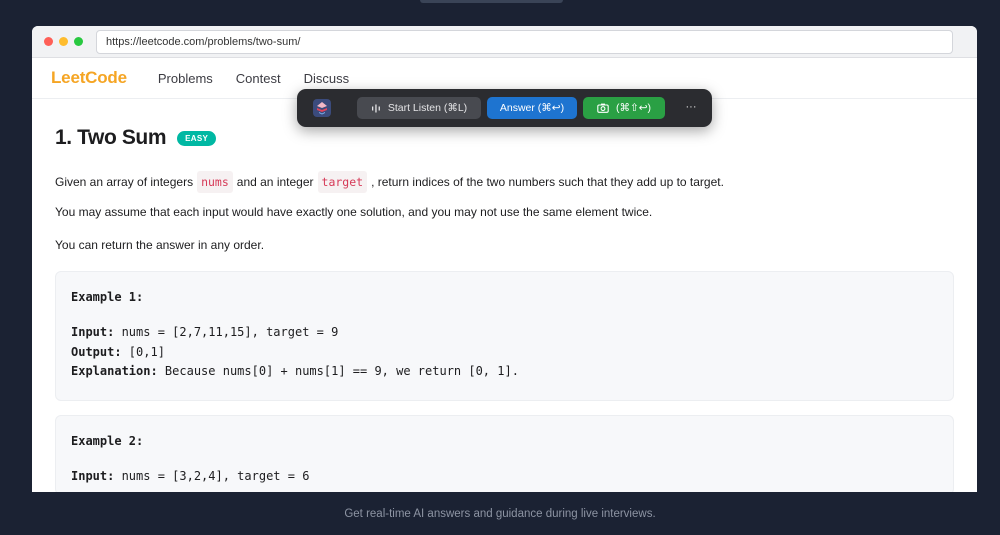  Describe the element at coordinates (491, 1) in the screenshot. I see `top-tab-indicator` at that location.